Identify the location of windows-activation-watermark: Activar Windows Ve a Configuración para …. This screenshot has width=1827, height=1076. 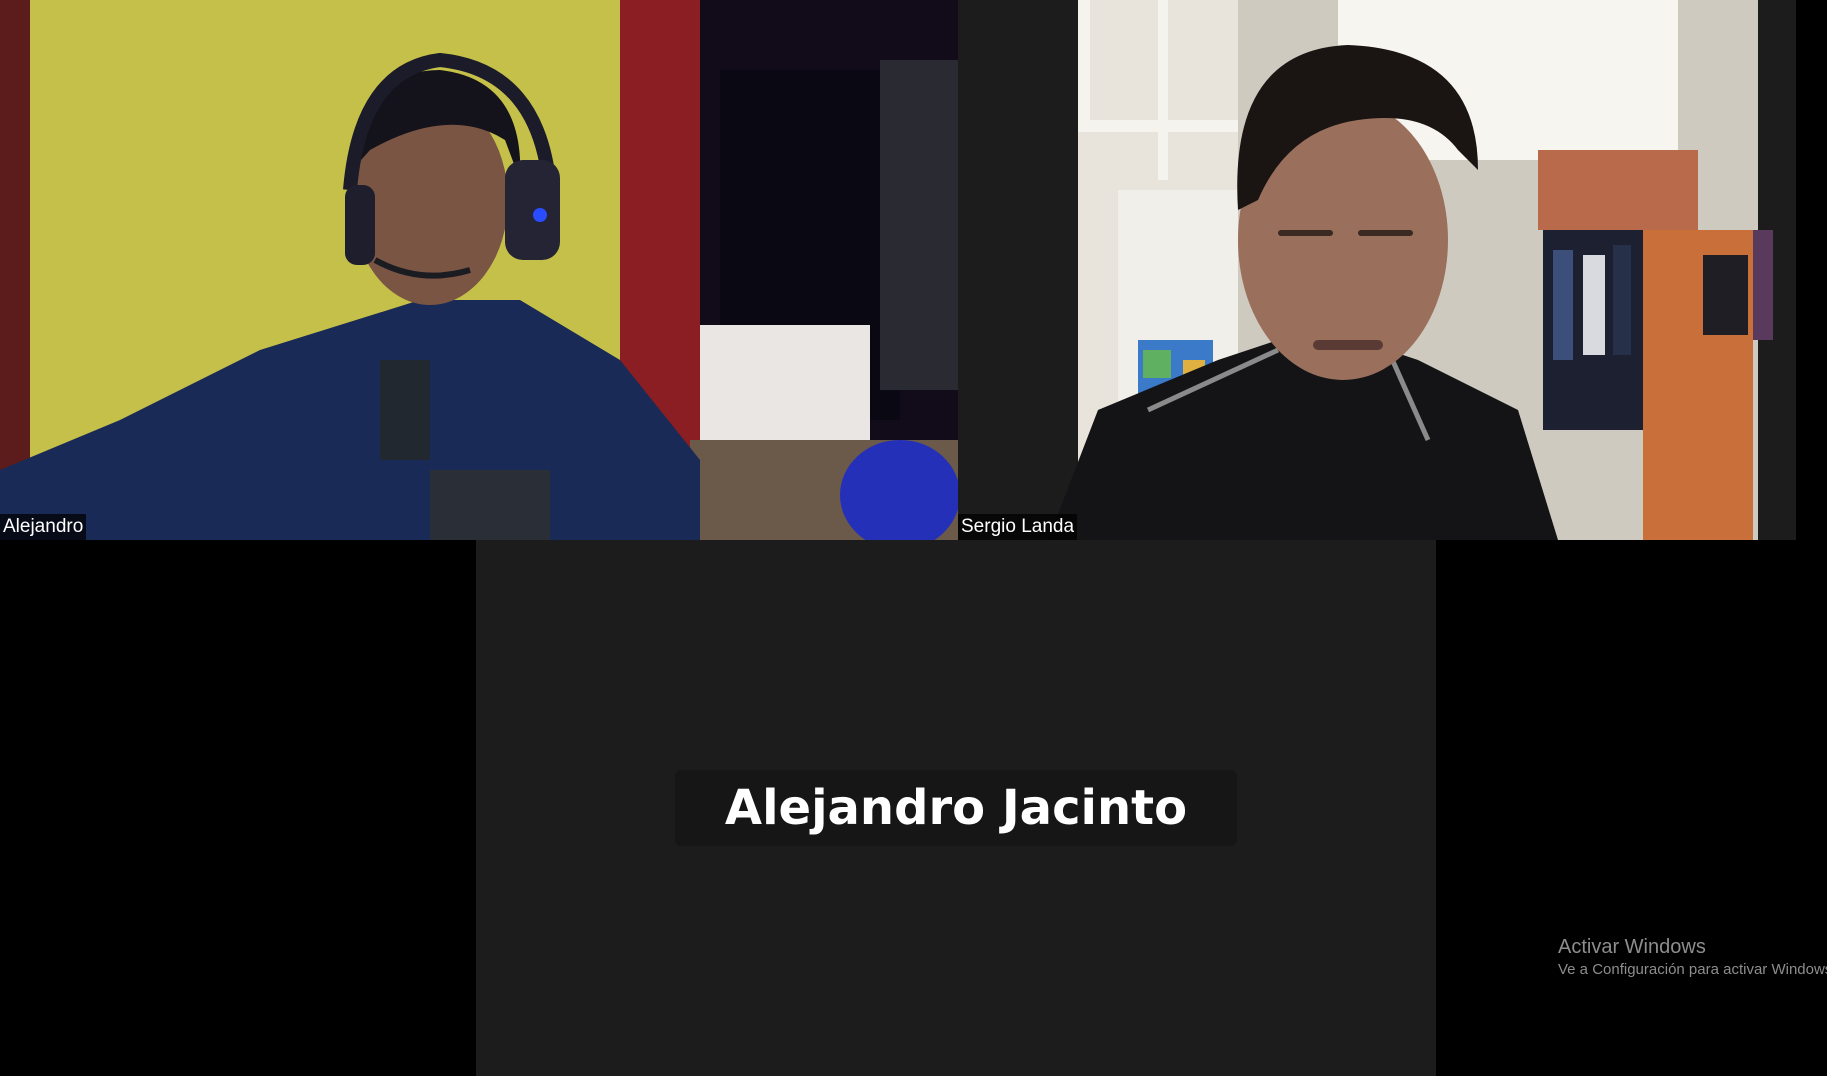
(1692, 957).